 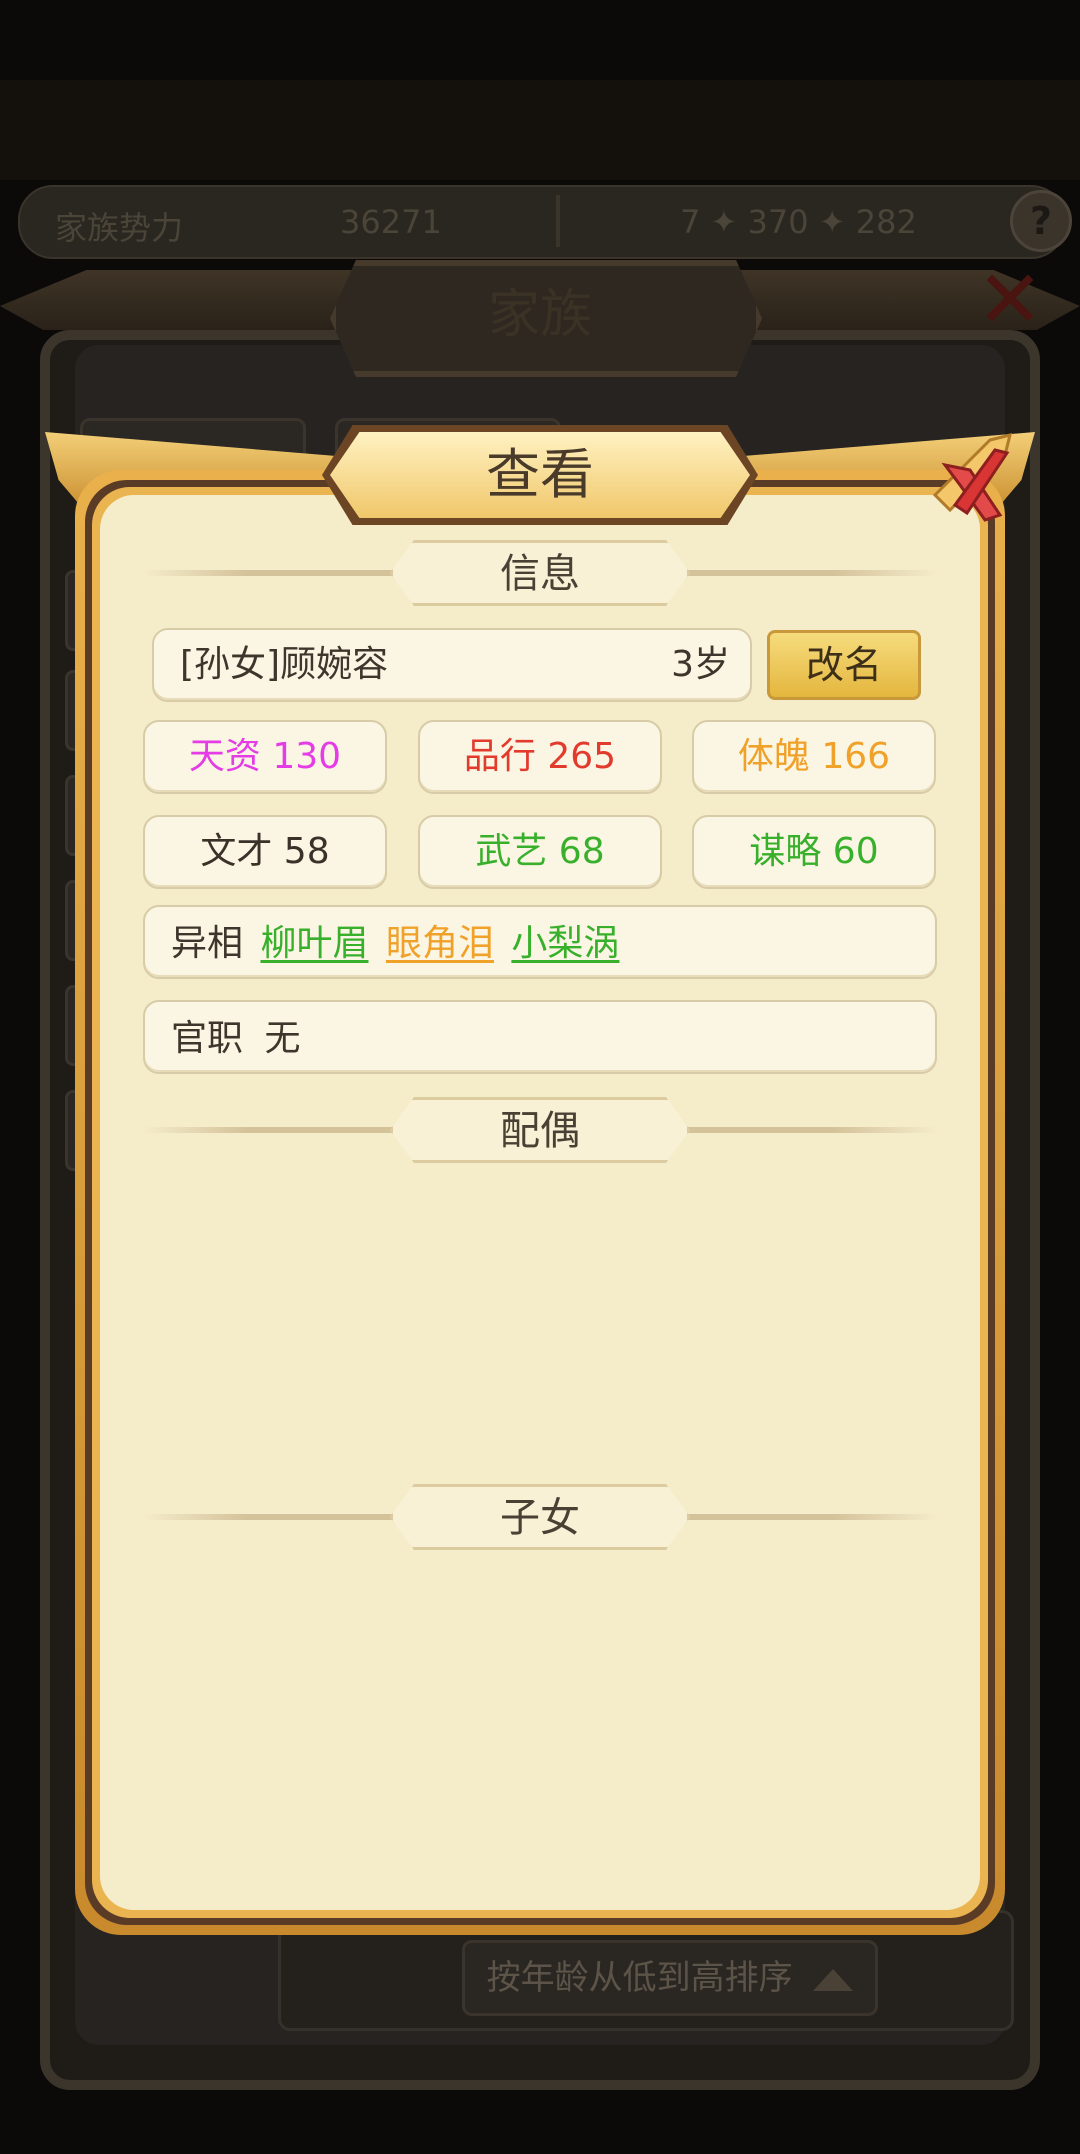 What do you see at coordinates (207, 1038) in the screenshot?
I see `office-label: 官职` at bounding box center [207, 1038].